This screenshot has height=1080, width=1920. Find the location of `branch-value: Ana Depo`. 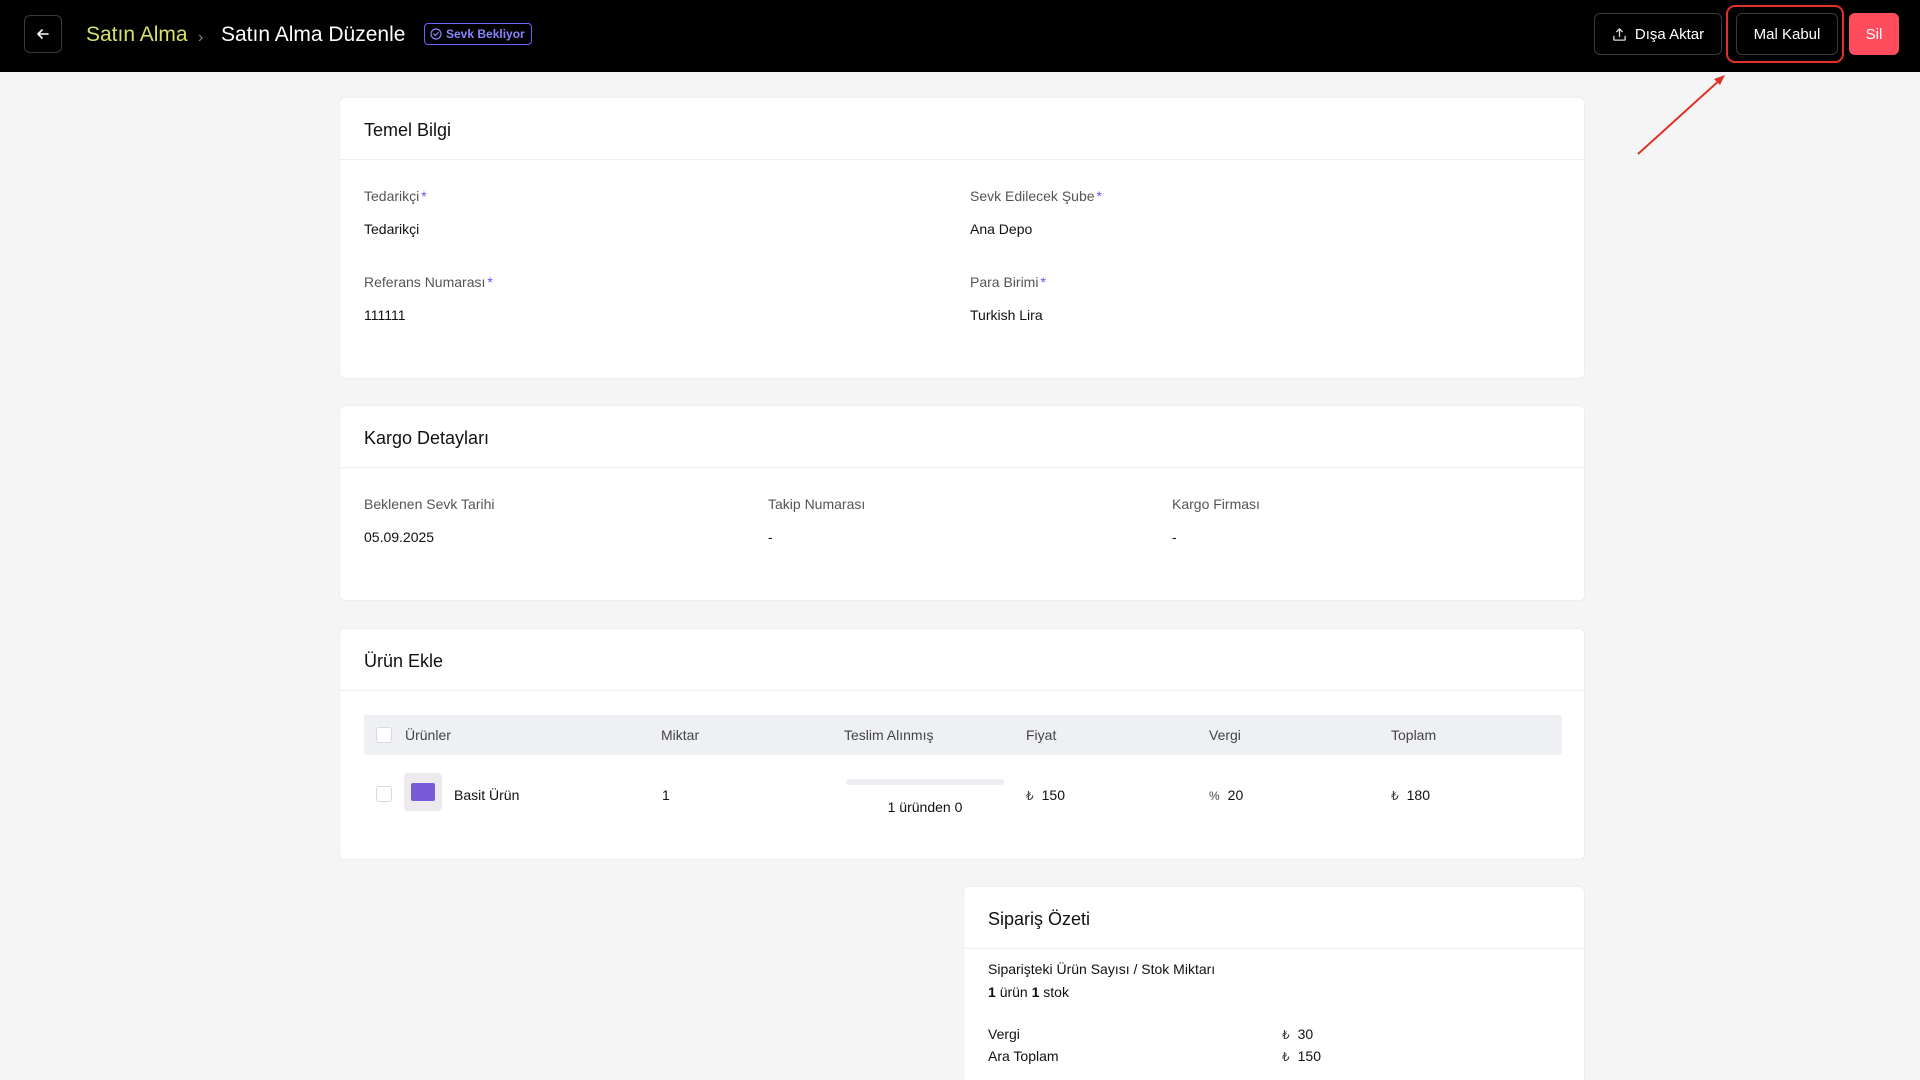

branch-value: Ana Depo is located at coordinates (1001, 229).